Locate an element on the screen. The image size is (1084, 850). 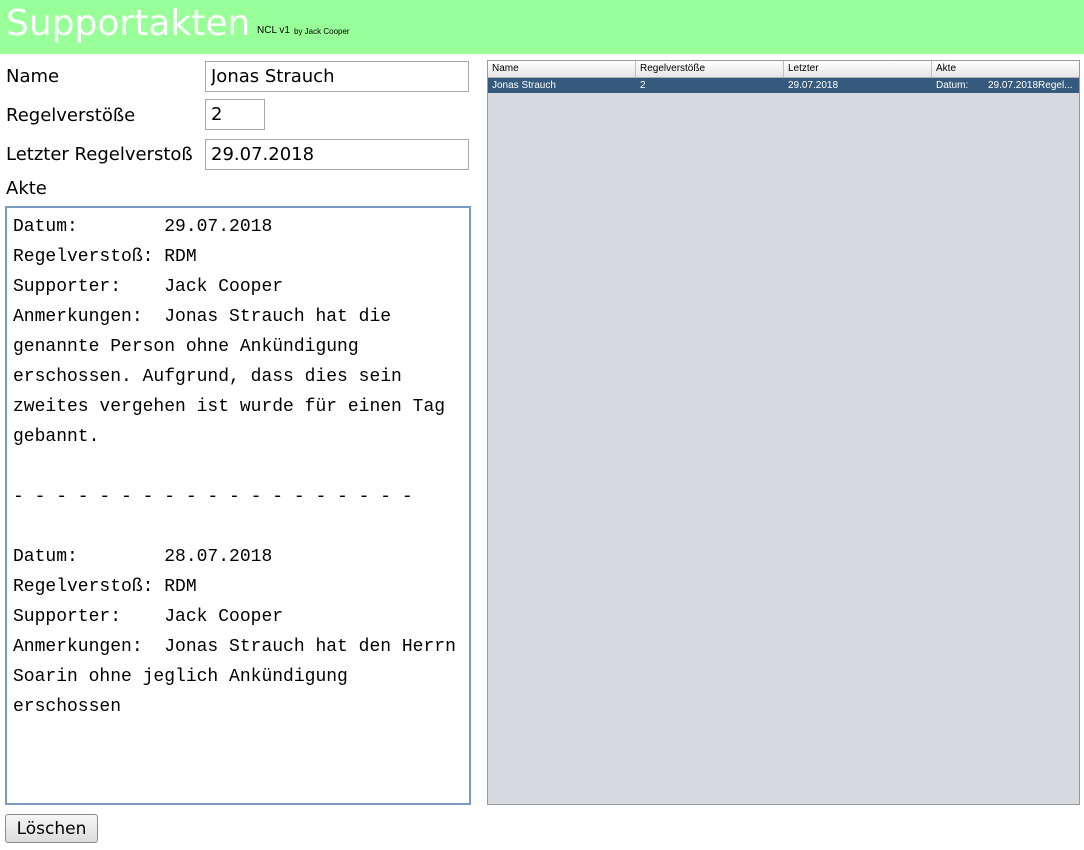
column-header-name: Name is located at coordinates (562, 69).